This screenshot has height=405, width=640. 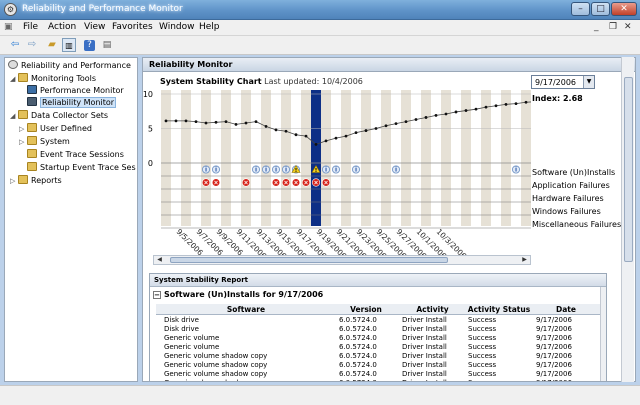 What do you see at coordinates (316, 158) in the screenshot?
I see `selected-day-column` at bounding box center [316, 158].